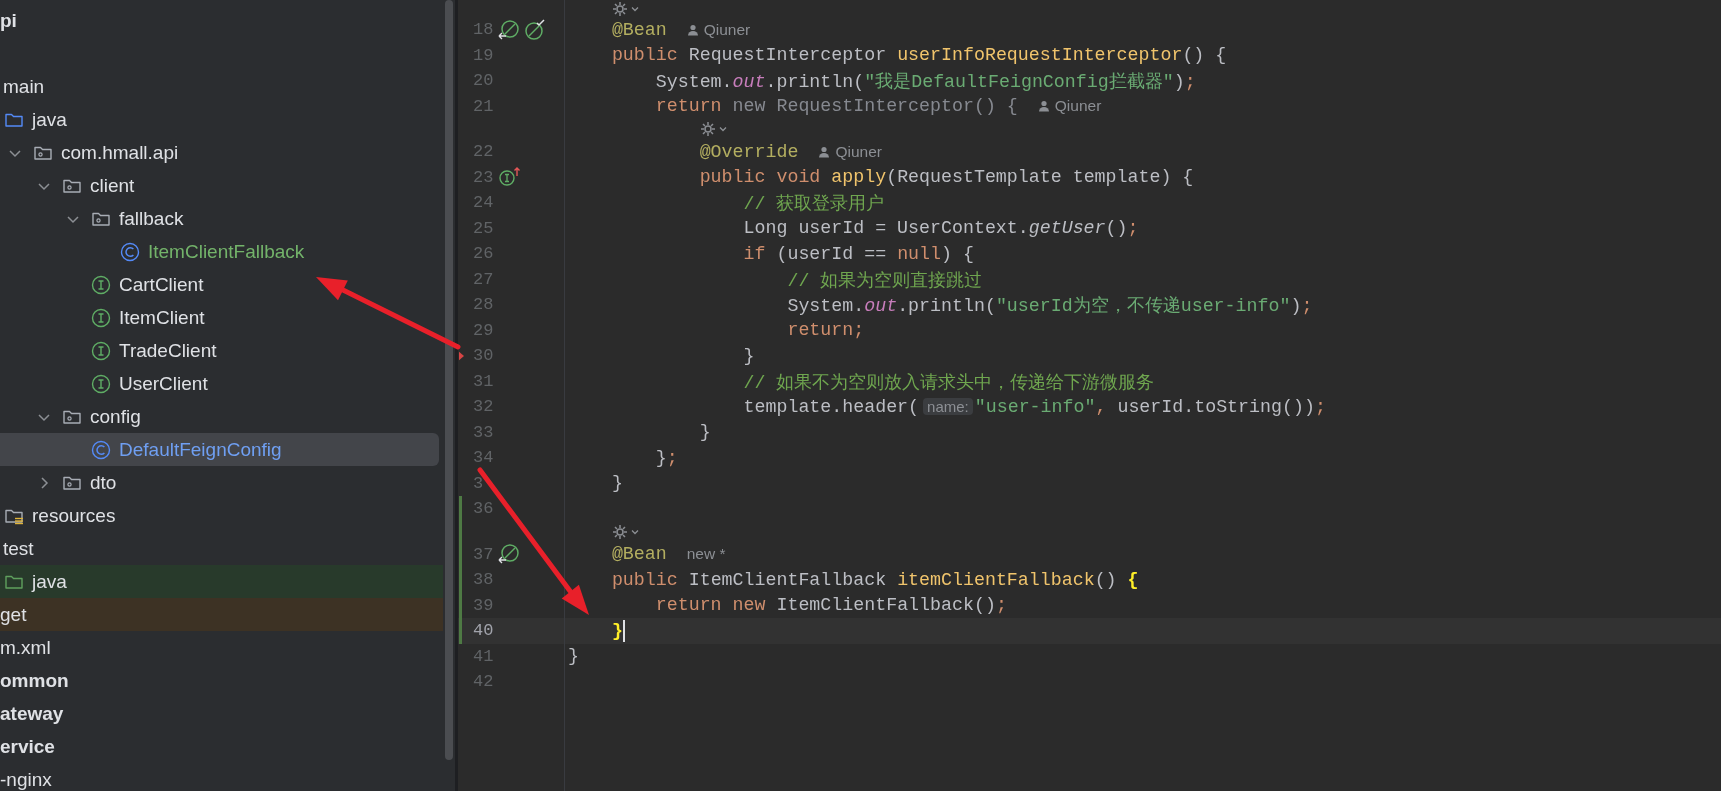 Image resolution: width=1721 pixels, height=791 pixels. Describe the element at coordinates (483, 55) in the screenshot. I see `line-number: 19` at that location.